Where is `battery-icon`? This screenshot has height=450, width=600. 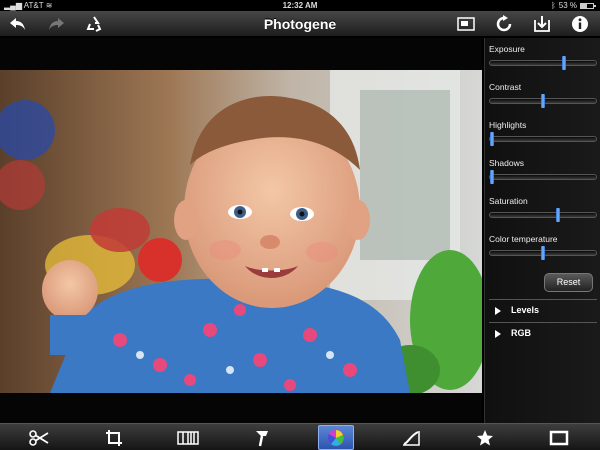 battery-icon is located at coordinates (588, 5).